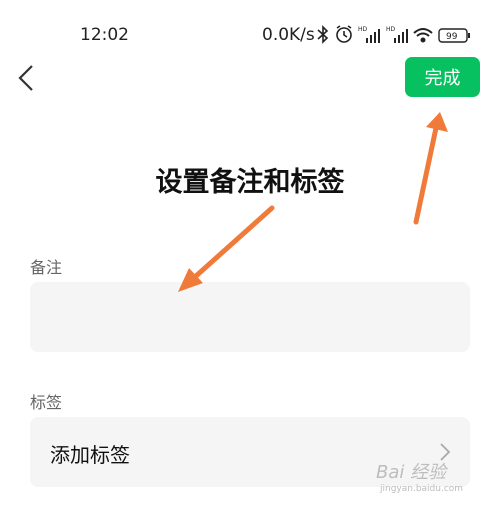  Describe the element at coordinates (250, 30) in the screenshot. I see `status-bar: 12:02 0.0K/s HD HD 99` at that location.